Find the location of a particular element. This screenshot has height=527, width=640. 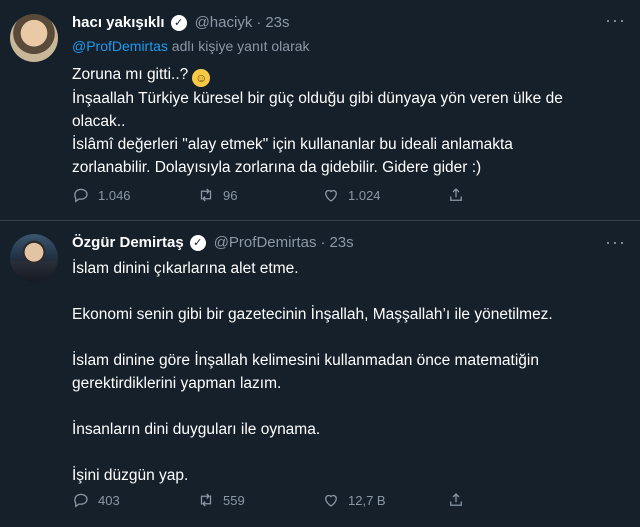

tweet-line: Zoruna mı gitti..? ☺ is located at coordinates (349, 75).